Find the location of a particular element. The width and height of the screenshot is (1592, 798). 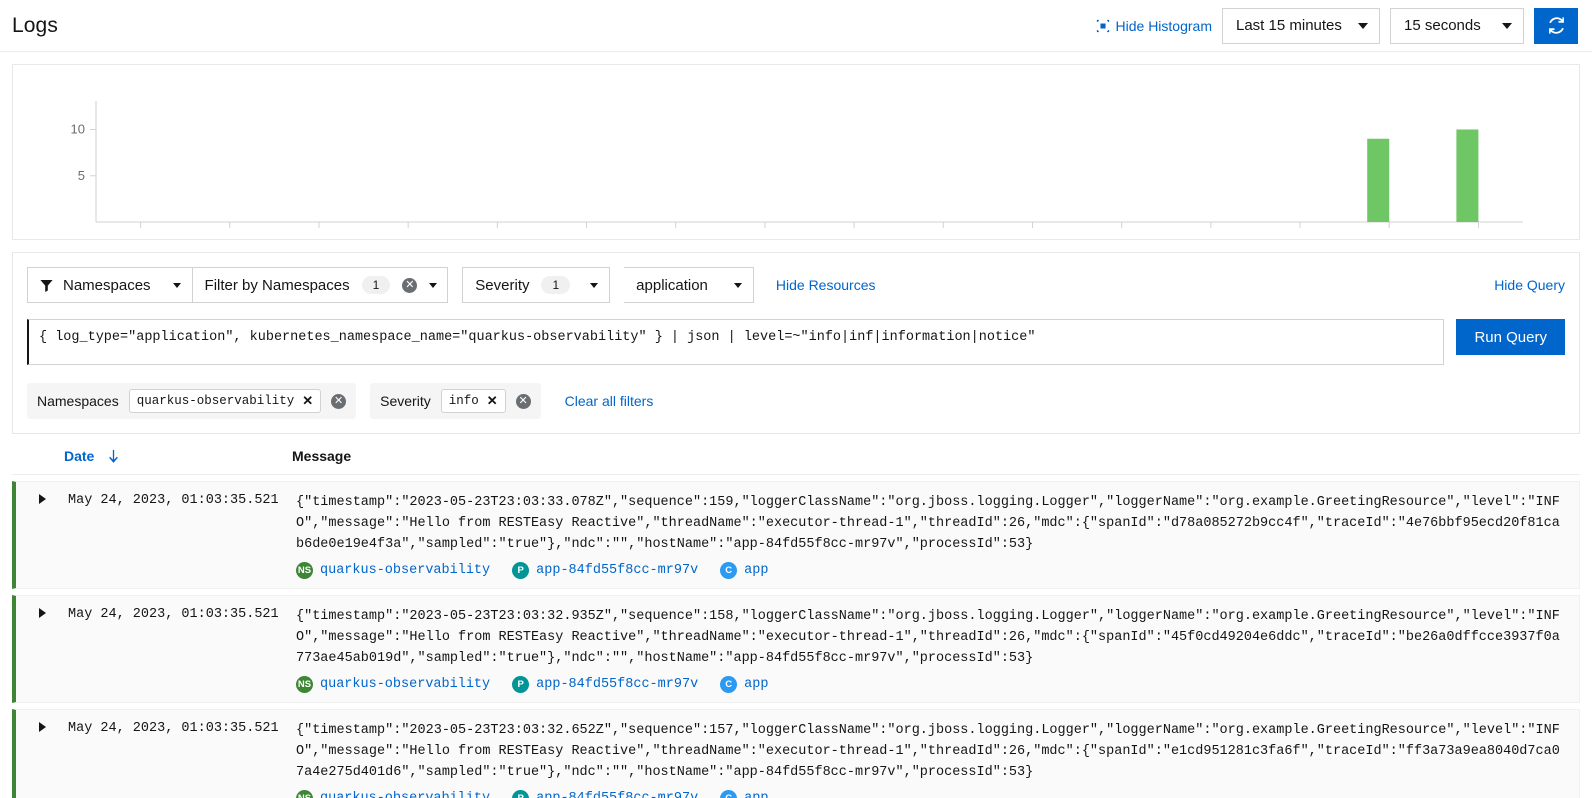

namespaces-clear-icon: ✕ is located at coordinates (410, 285).